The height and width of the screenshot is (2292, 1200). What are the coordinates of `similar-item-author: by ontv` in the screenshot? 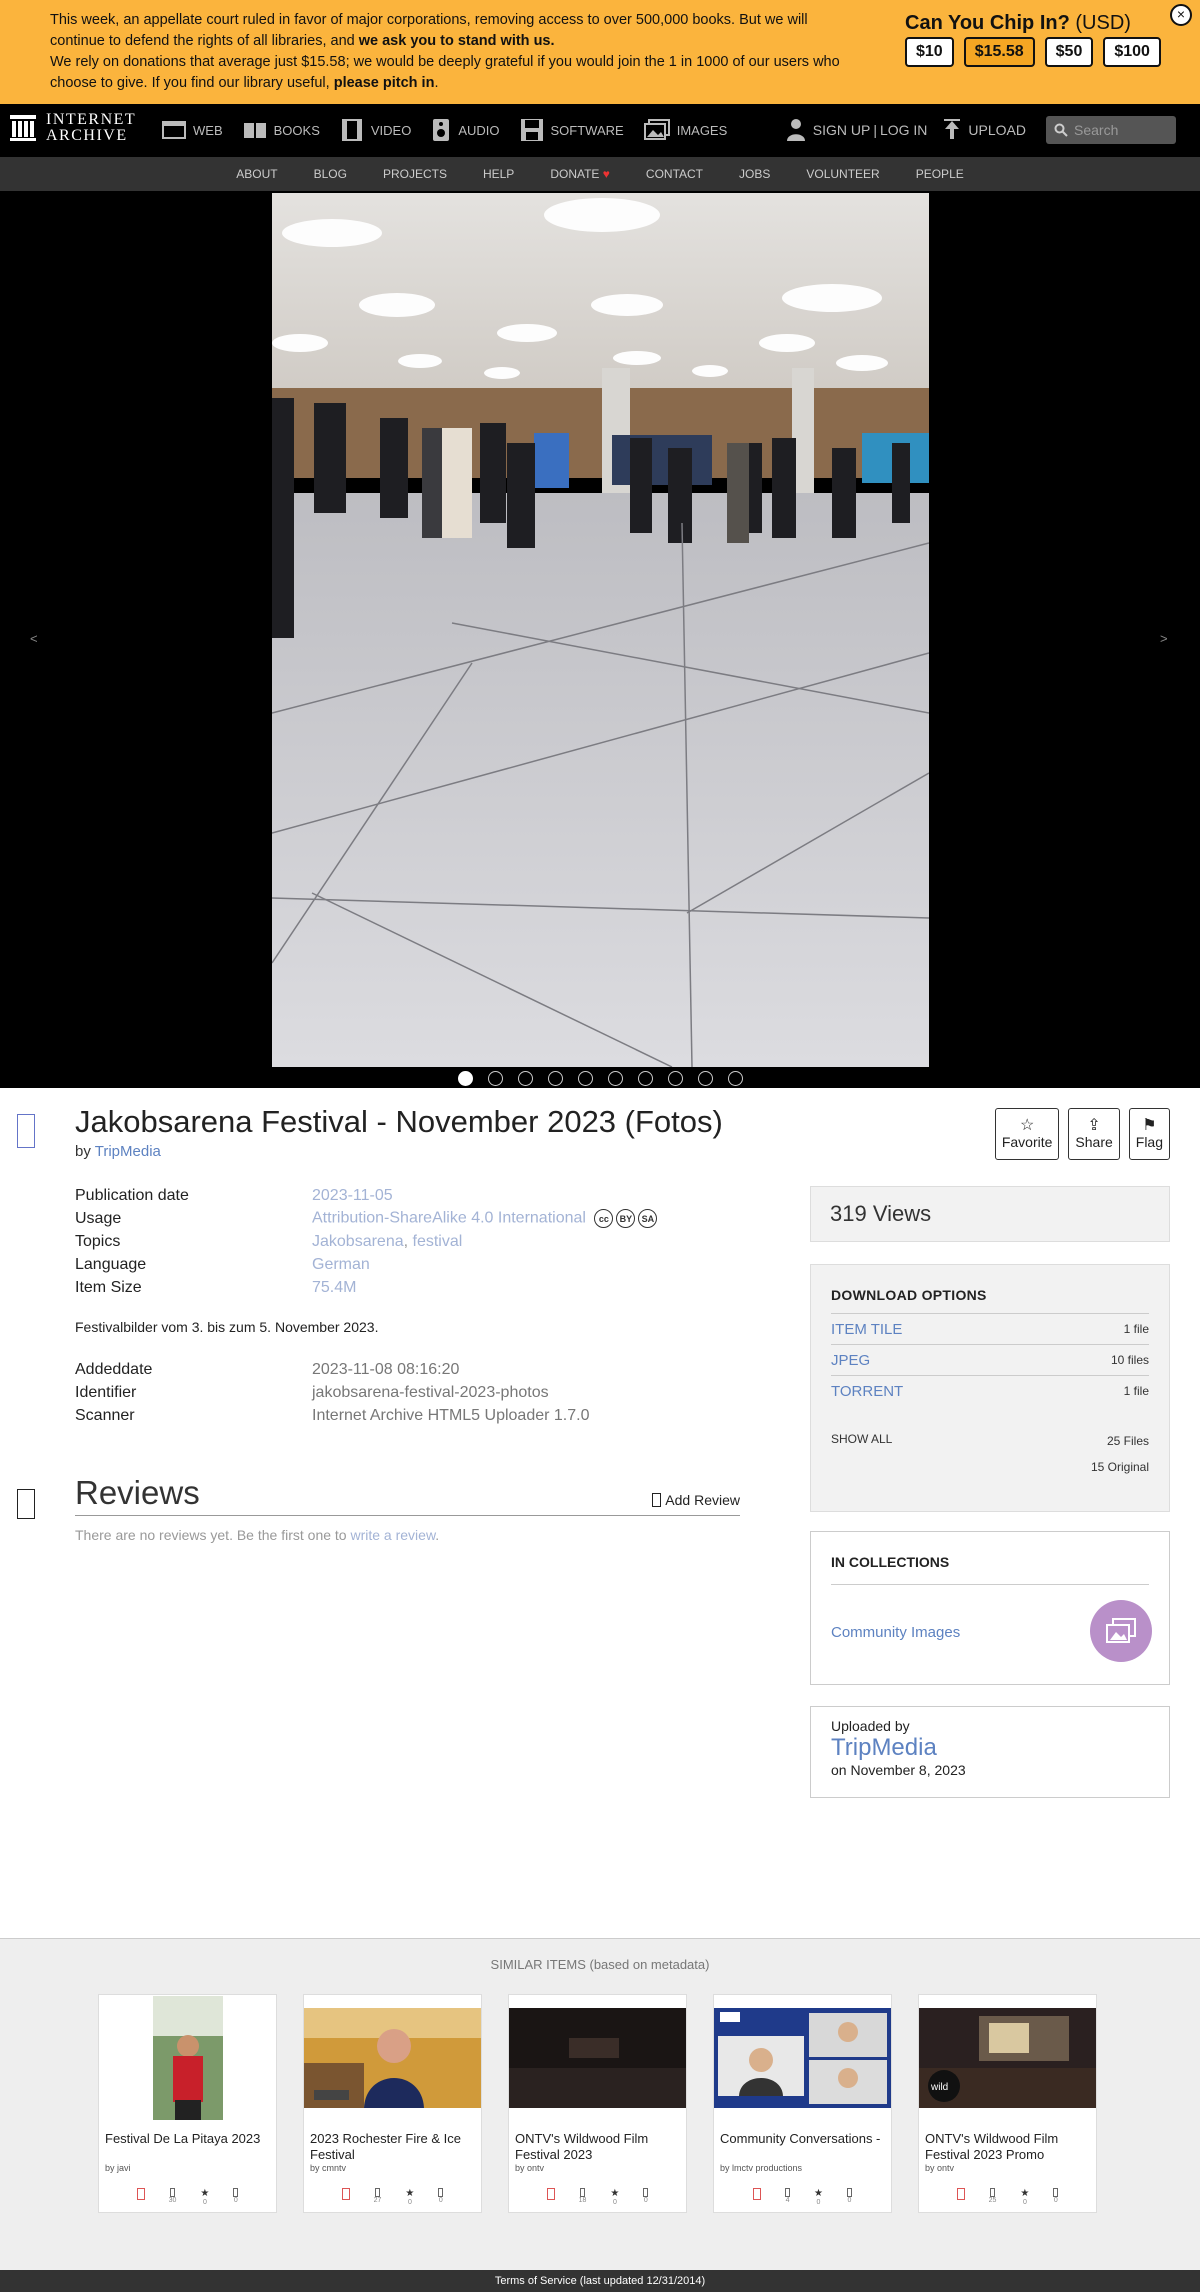 It's located at (940, 2168).